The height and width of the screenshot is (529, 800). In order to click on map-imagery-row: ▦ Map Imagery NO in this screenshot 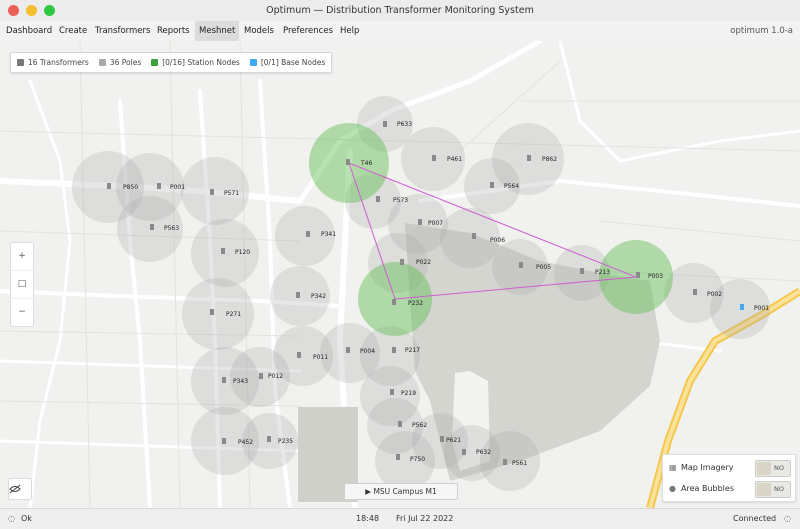, I will do `click(730, 468)`.